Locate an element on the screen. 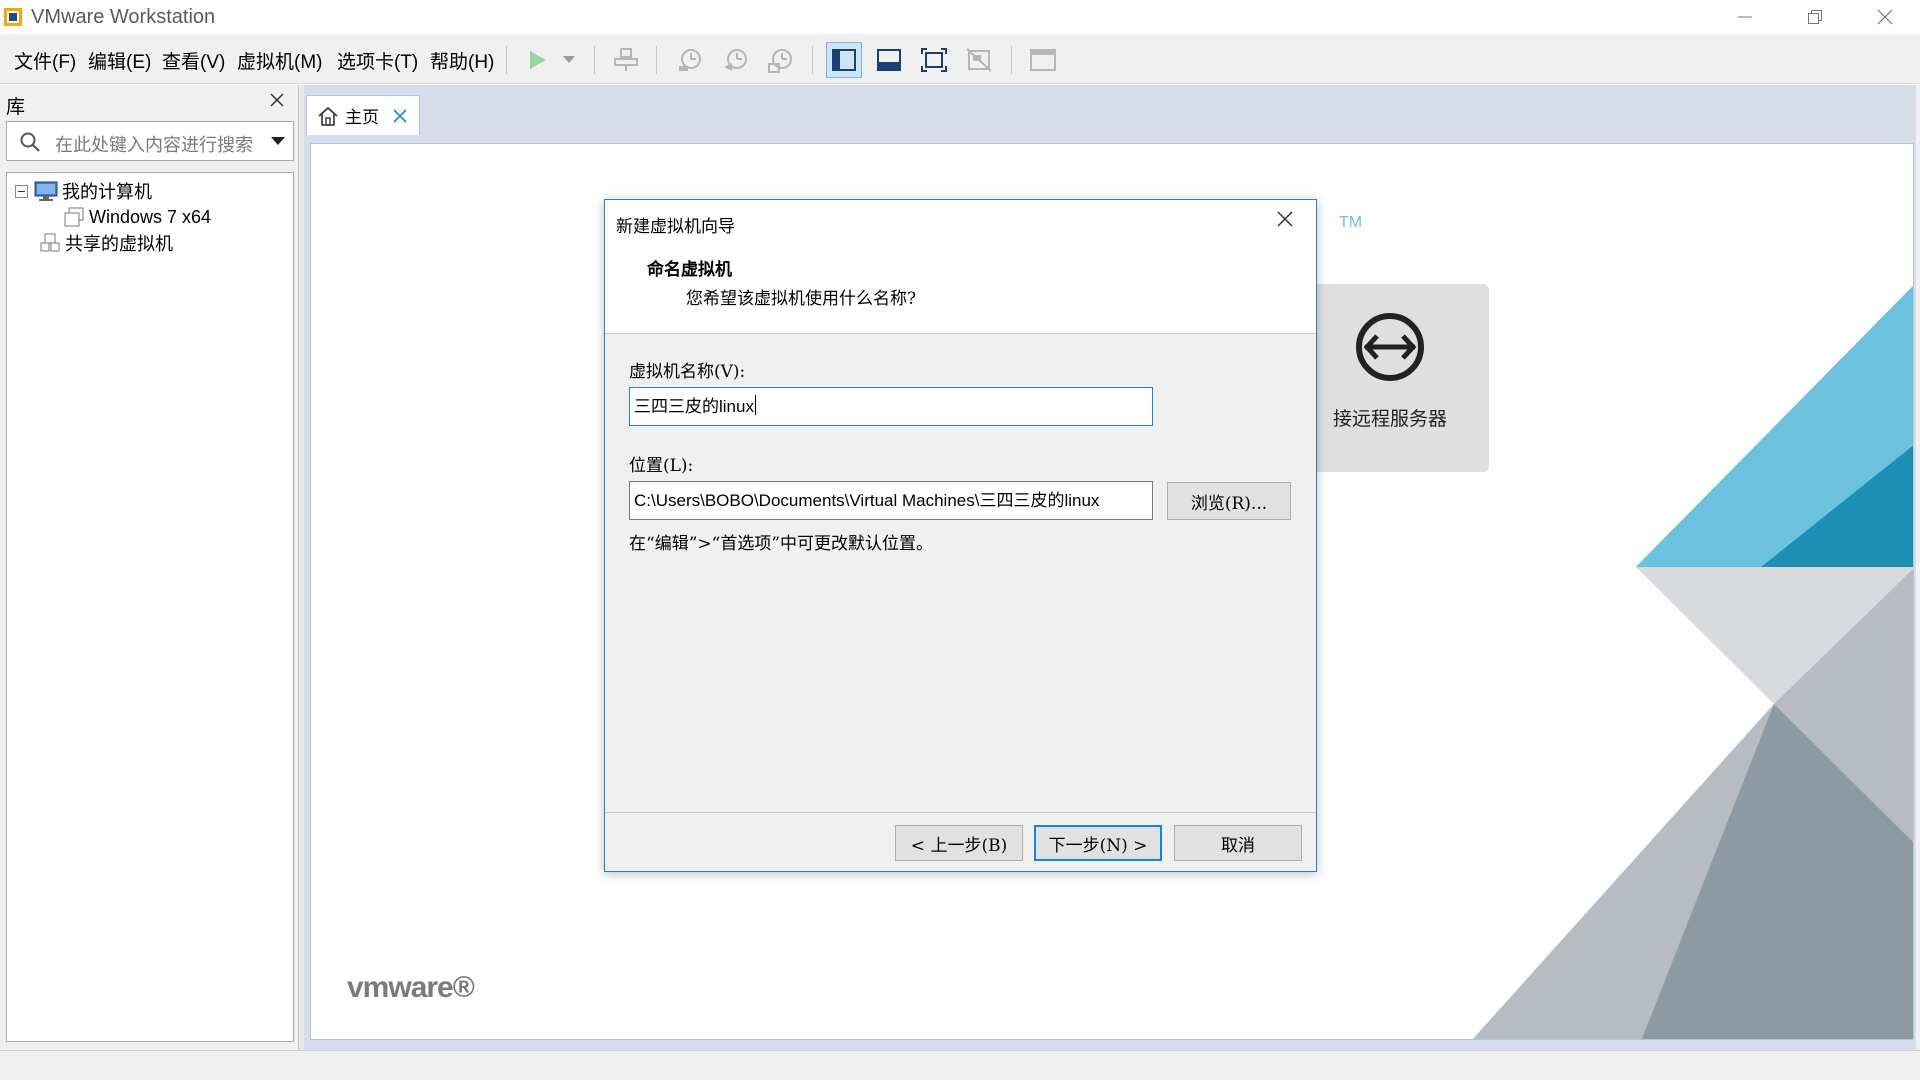 The image size is (1920, 1080). location-label: 位置(L): is located at coordinates (661, 466).